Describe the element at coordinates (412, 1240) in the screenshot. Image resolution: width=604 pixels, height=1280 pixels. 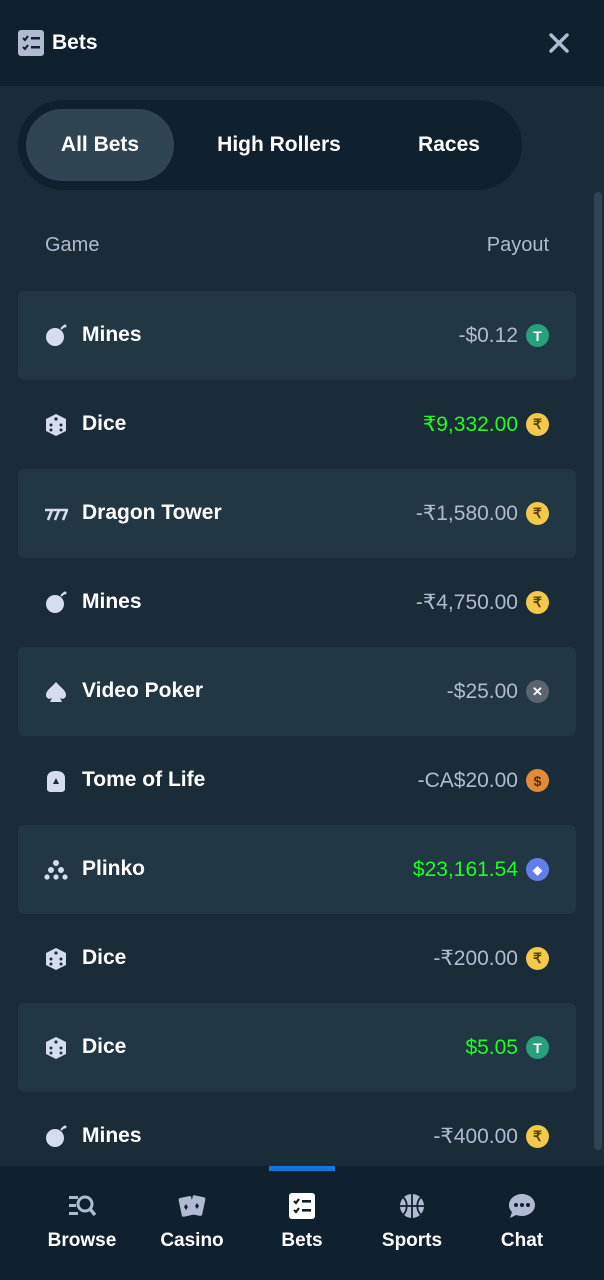
I see `nav-label: Sports` at that location.